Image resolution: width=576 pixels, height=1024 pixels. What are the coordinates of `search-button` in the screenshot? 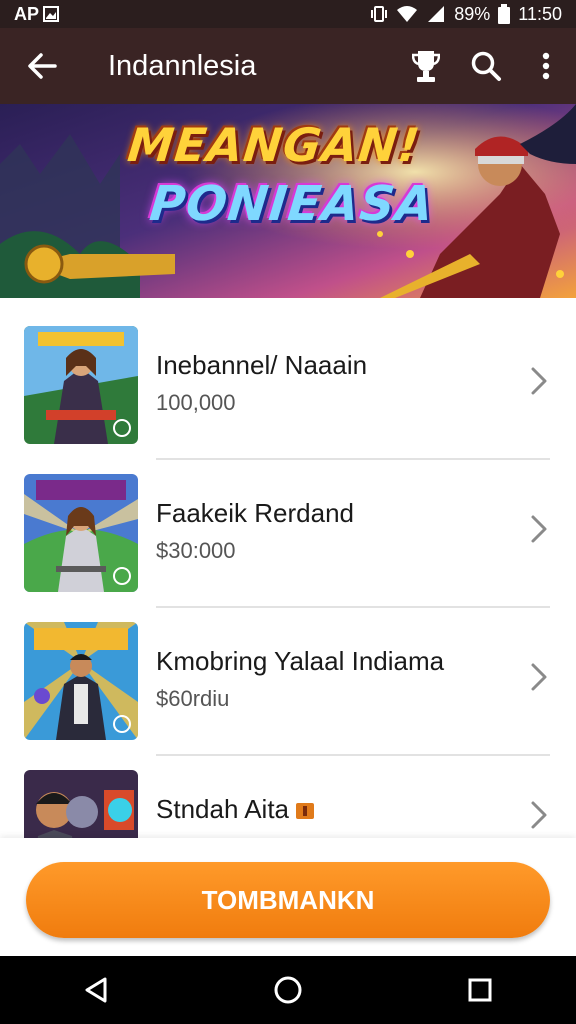 It's located at (486, 66).